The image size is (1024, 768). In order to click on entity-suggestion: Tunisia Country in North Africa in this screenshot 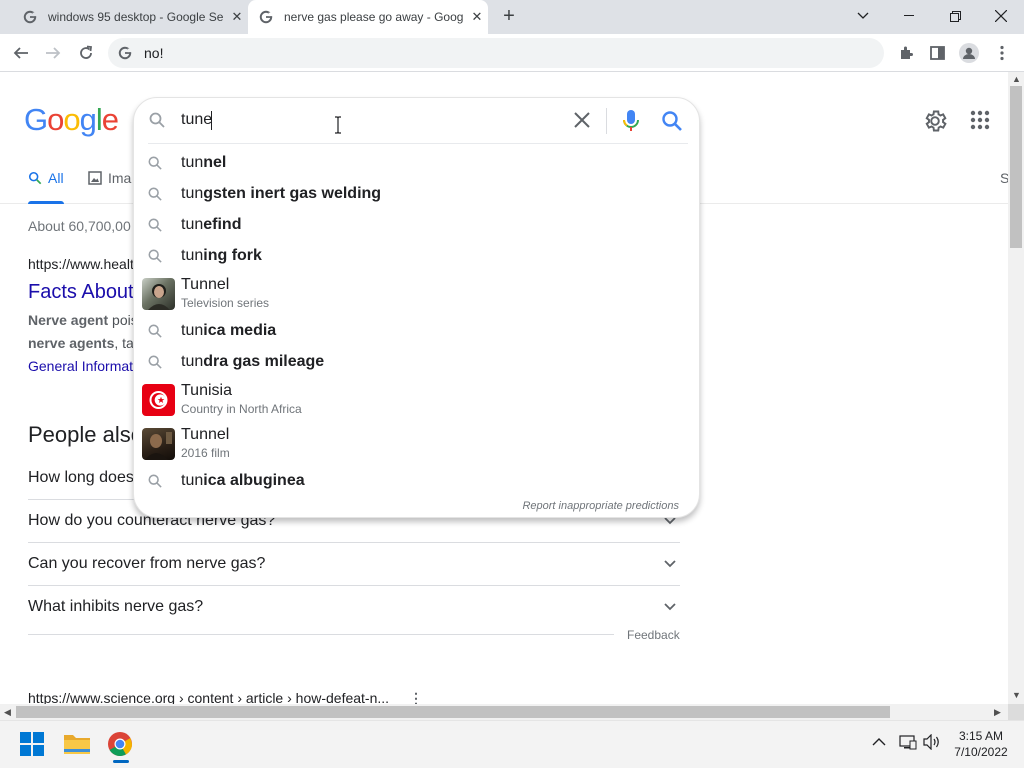, I will do `click(416, 400)`.